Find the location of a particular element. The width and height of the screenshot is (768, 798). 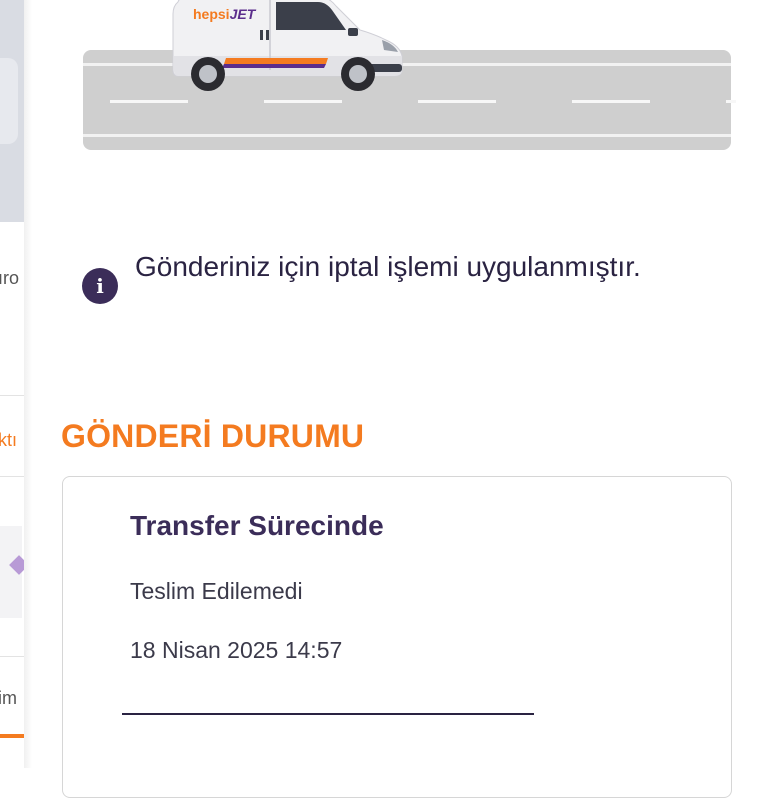

background-tab-fragment: ktı is located at coordinates (9, 440).